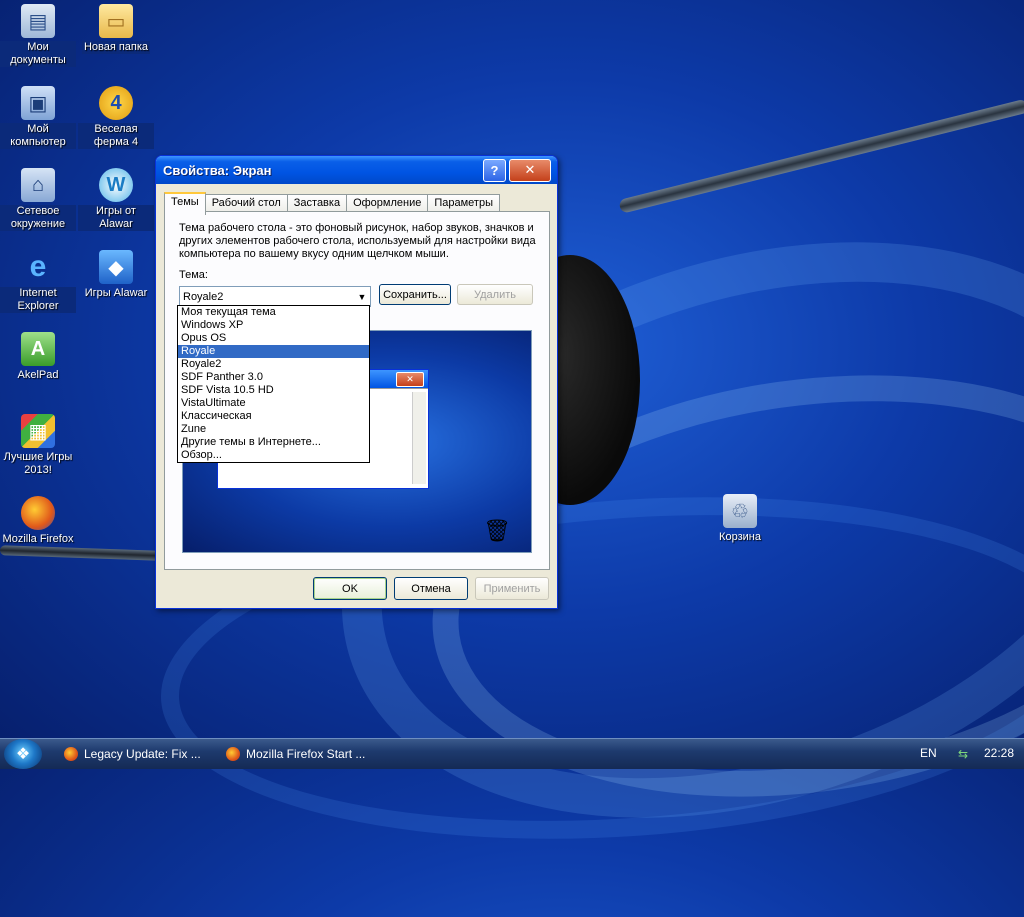 The image size is (1024, 917). What do you see at coordinates (193, 275) in the screenshot?
I see `theme-label: Тема:` at bounding box center [193, 275].